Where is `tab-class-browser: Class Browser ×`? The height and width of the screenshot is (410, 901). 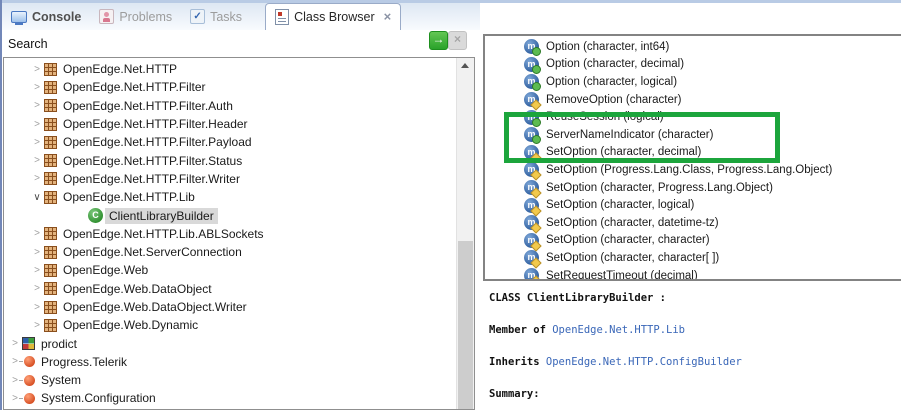 tab-class-browser: Class Browser × is located at coordinates (333, 16).